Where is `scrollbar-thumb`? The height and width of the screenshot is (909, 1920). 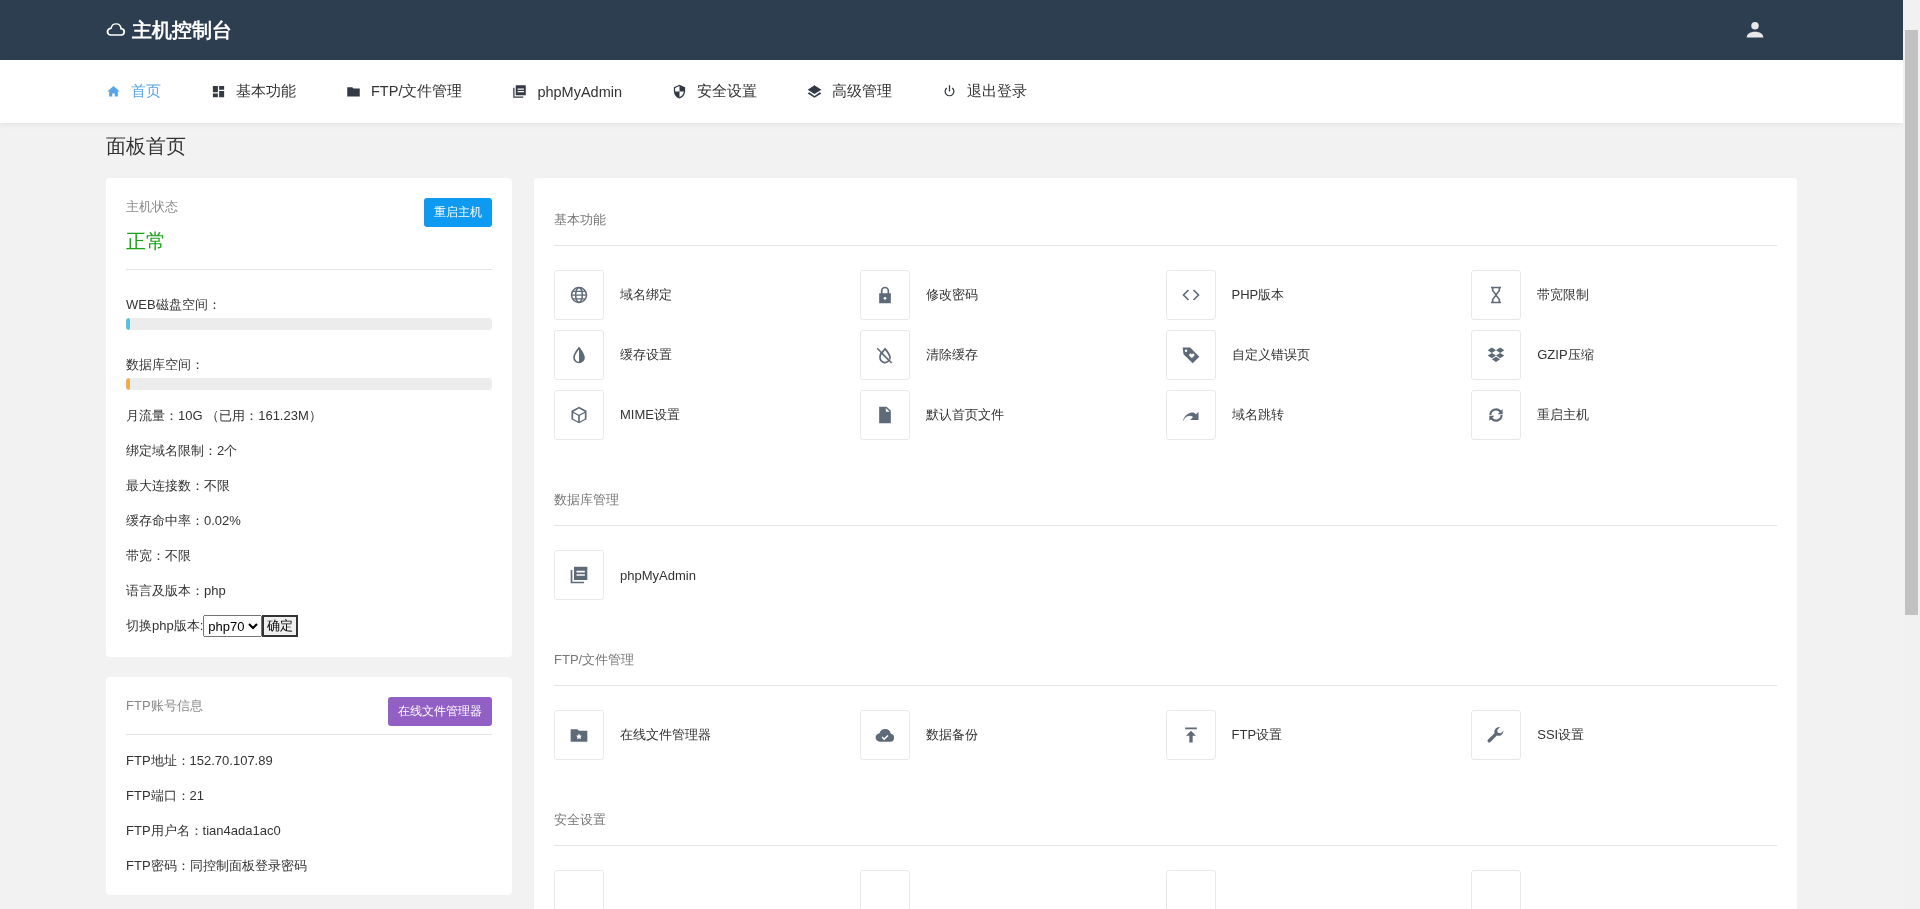
scrollbar-thumb is located at coordinates (1911, 322).